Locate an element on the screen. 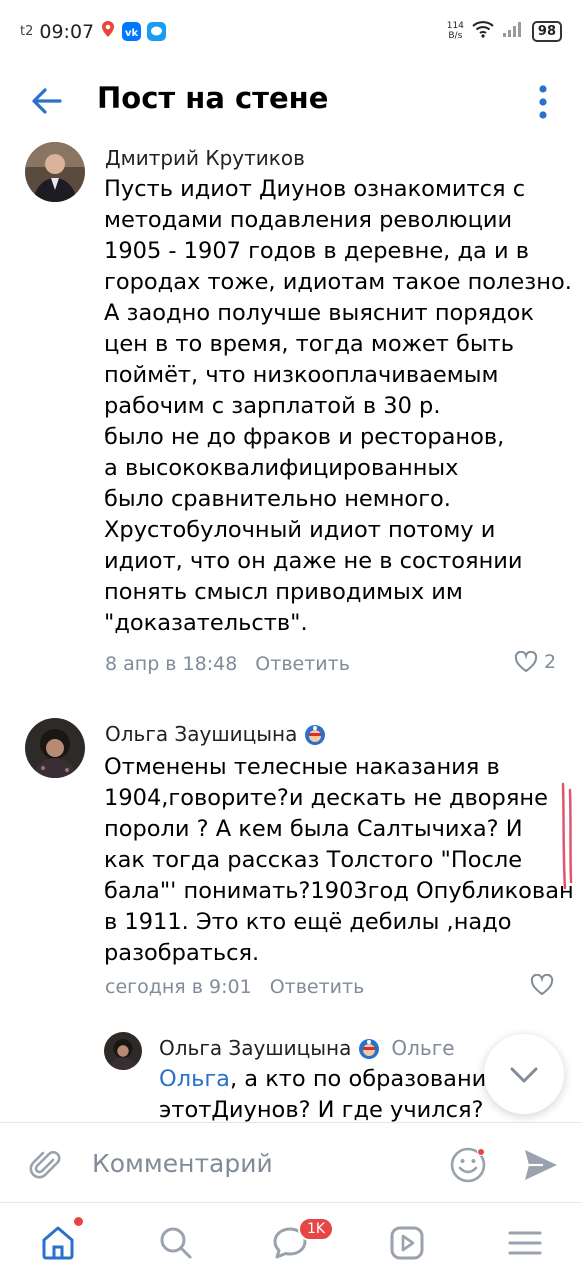  comment-meta: 8 апр в 18:48 Ответить is located at coordinates (227, 664).